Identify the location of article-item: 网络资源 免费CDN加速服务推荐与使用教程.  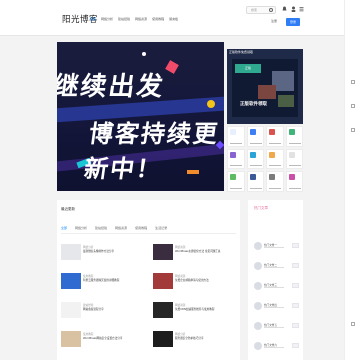
(197, 316).